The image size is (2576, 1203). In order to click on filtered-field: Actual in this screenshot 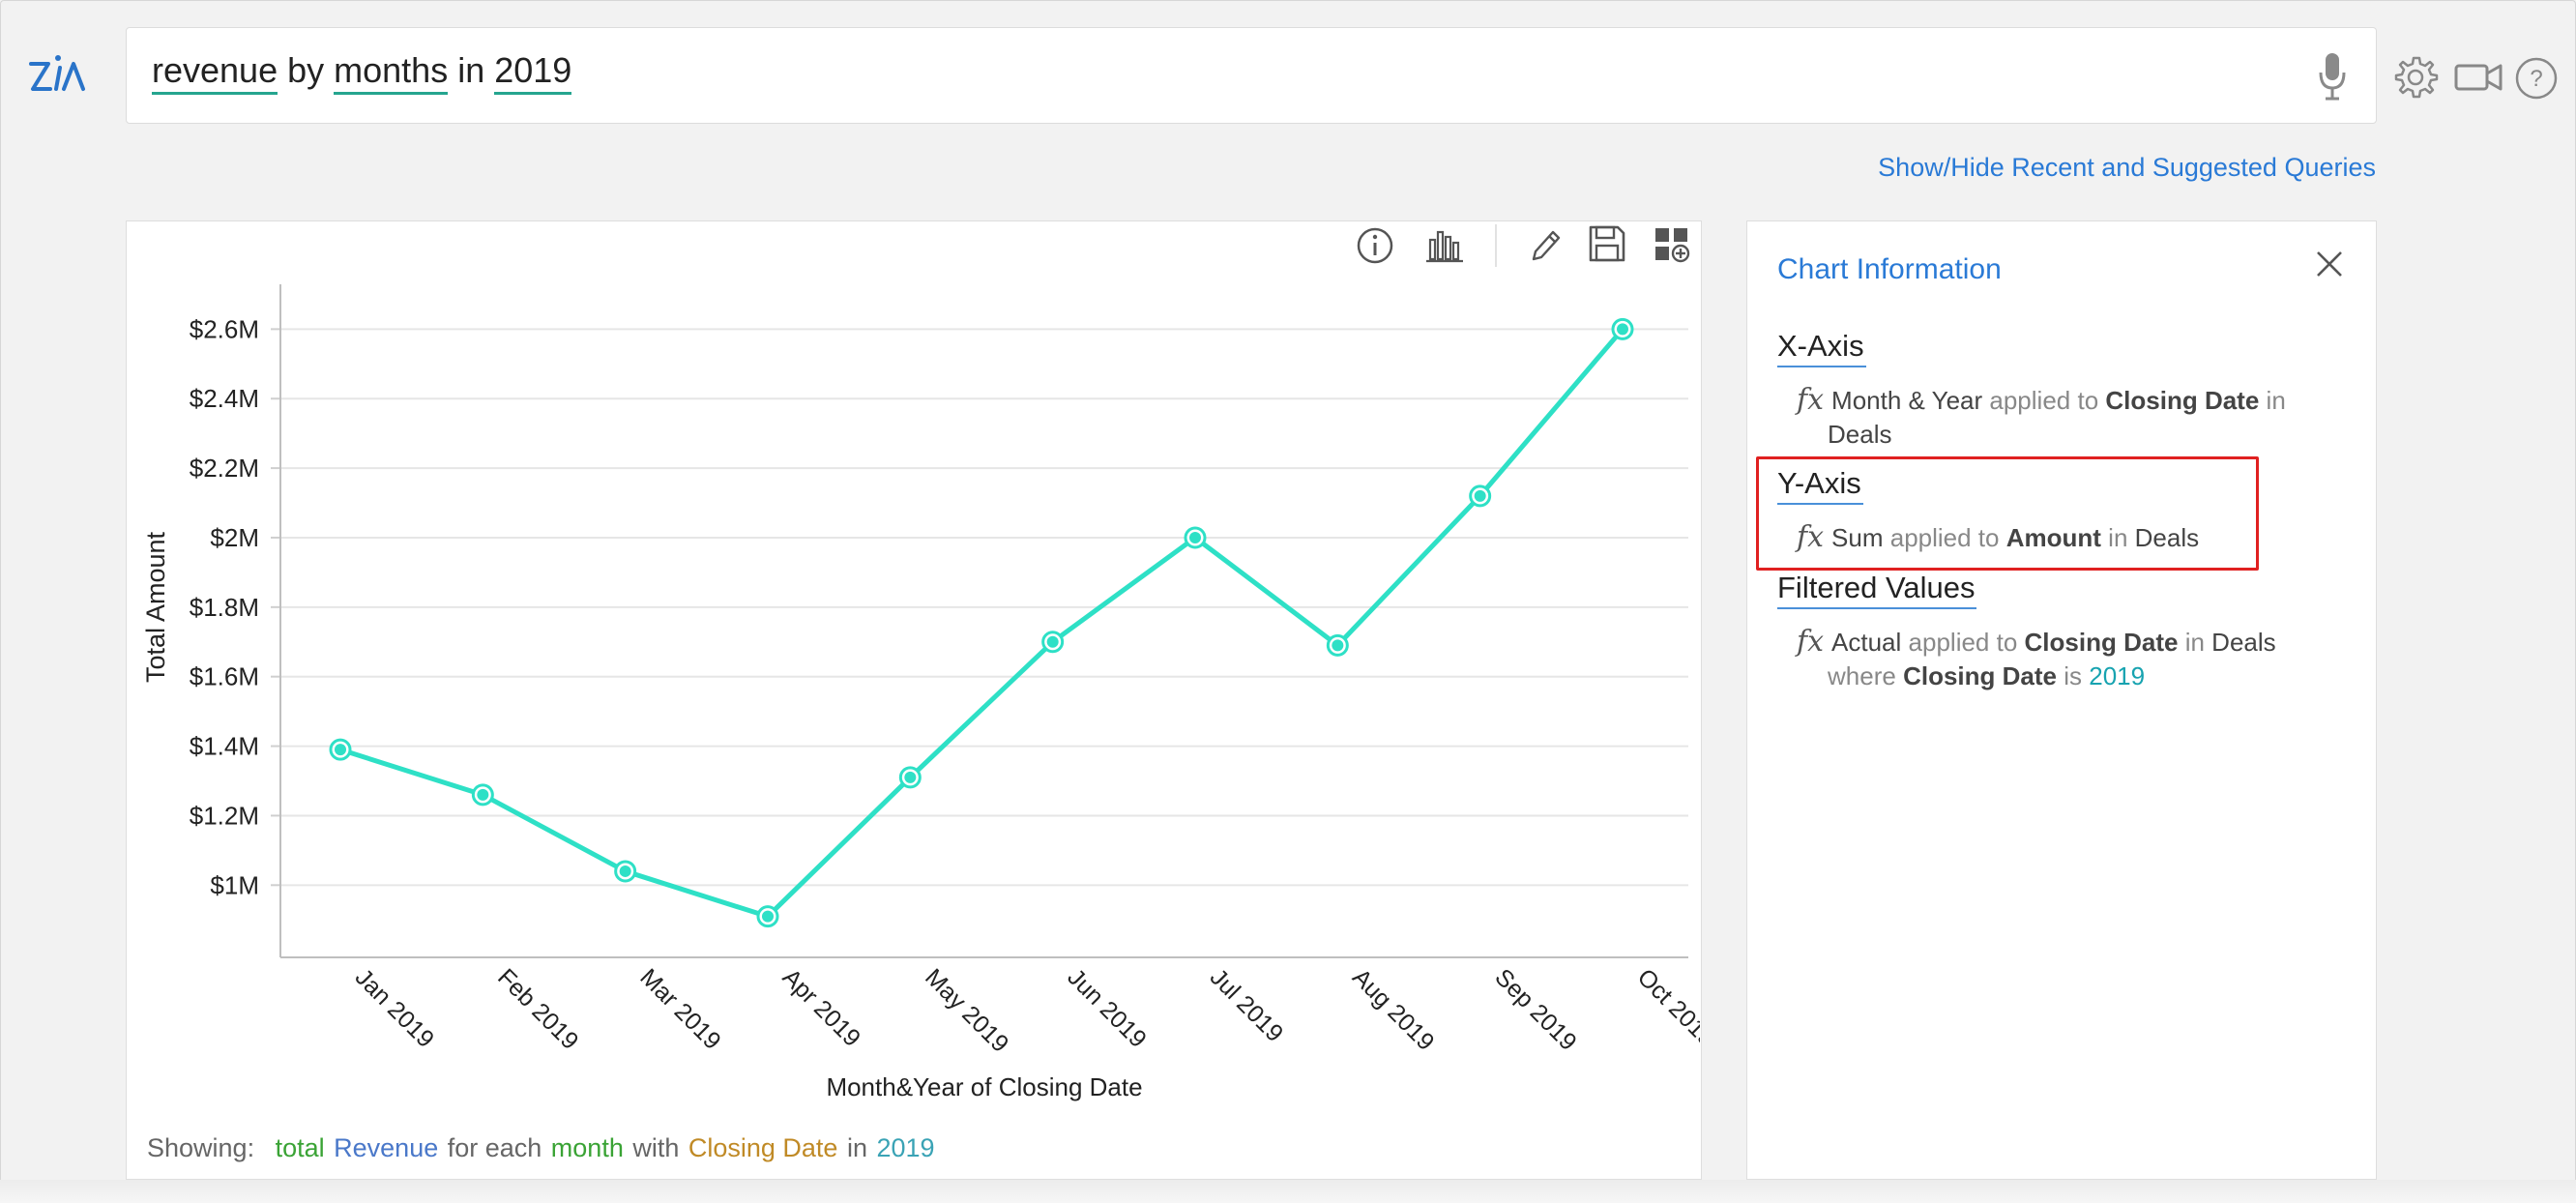, I will do `click(1866, 642)`.